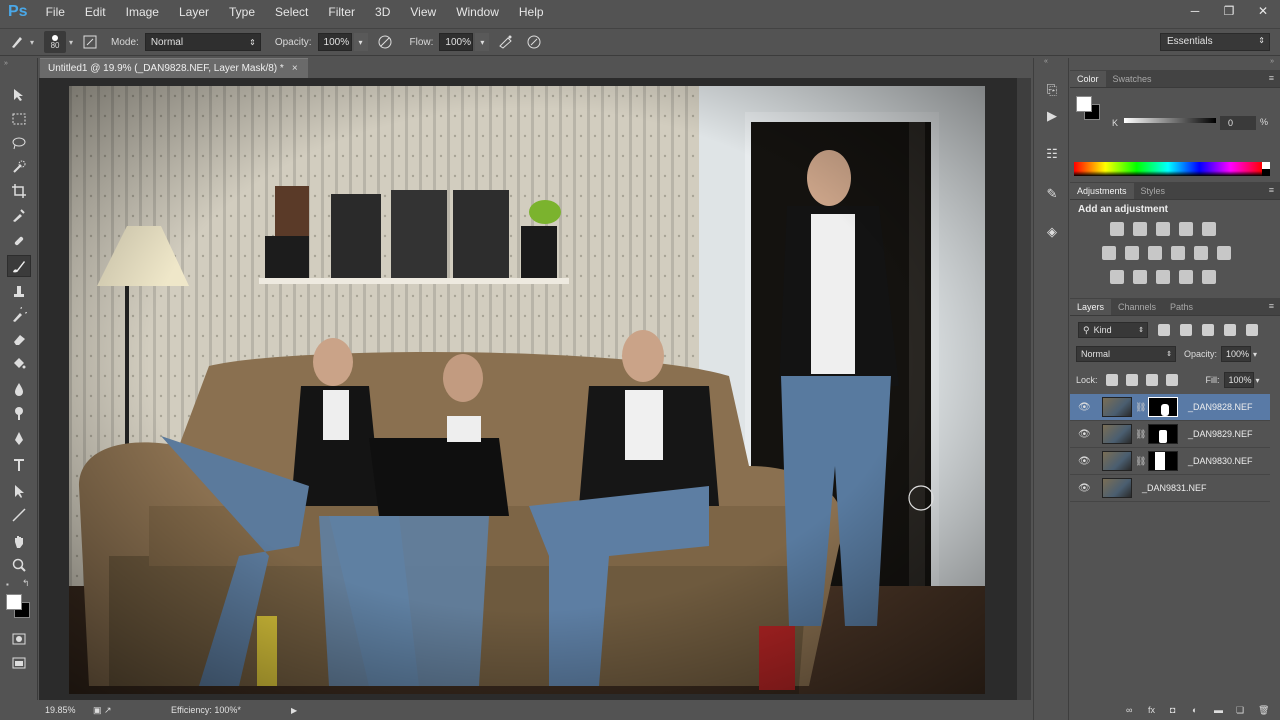  I want to click on blur-tool-icon, so click(19, 389).